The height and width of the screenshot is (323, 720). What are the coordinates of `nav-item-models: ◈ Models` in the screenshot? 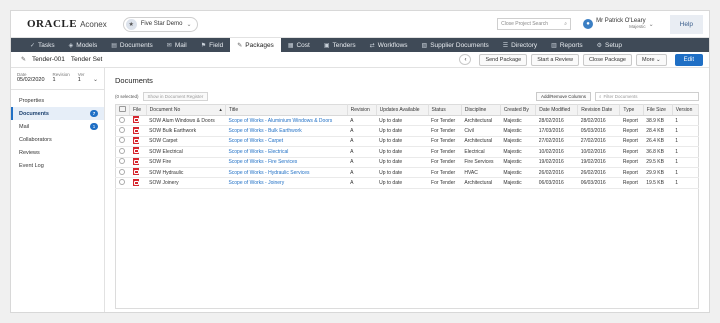 It's located at (83, 45).